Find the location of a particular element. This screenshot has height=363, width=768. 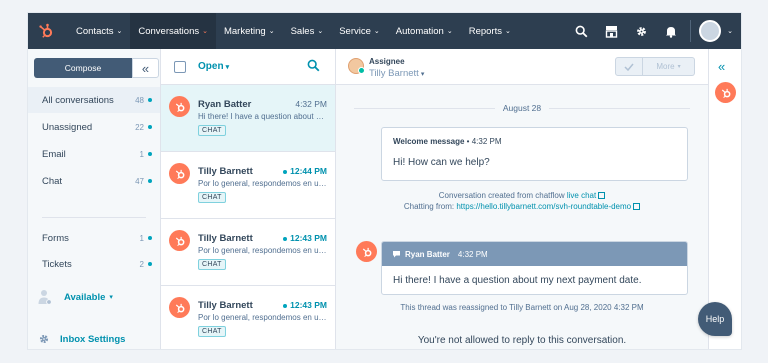

assignee-dropdown: Tilly Barnett ▾ is located at coordinates (396, 73).